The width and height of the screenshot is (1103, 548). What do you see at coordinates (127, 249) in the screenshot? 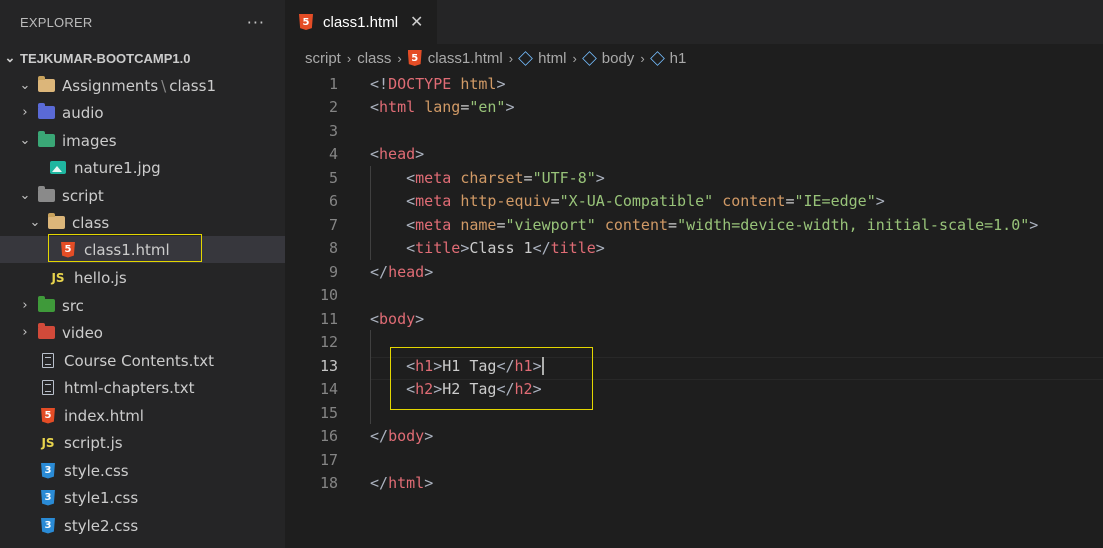
I see `tree-item-label: class1.html` at bounding box center [127, 249].